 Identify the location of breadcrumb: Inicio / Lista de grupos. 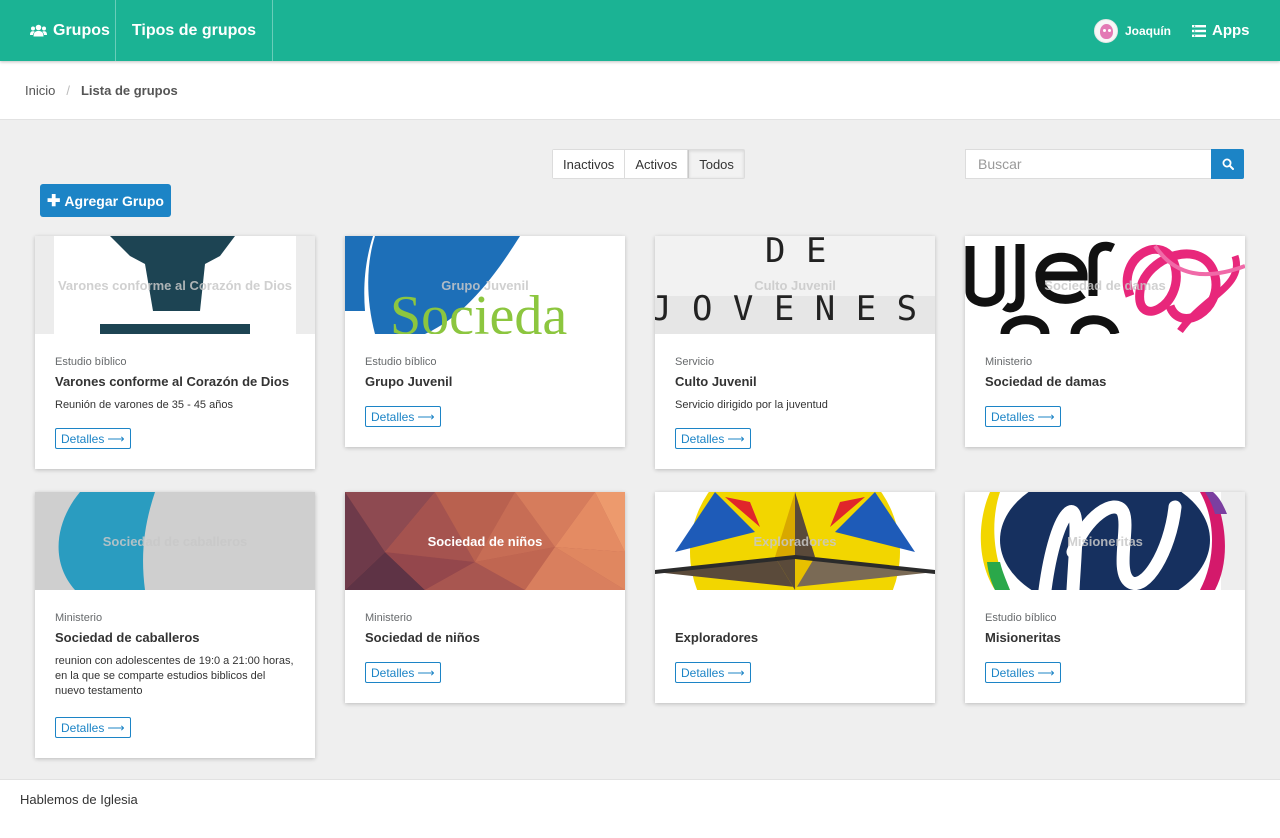
(640, 90).